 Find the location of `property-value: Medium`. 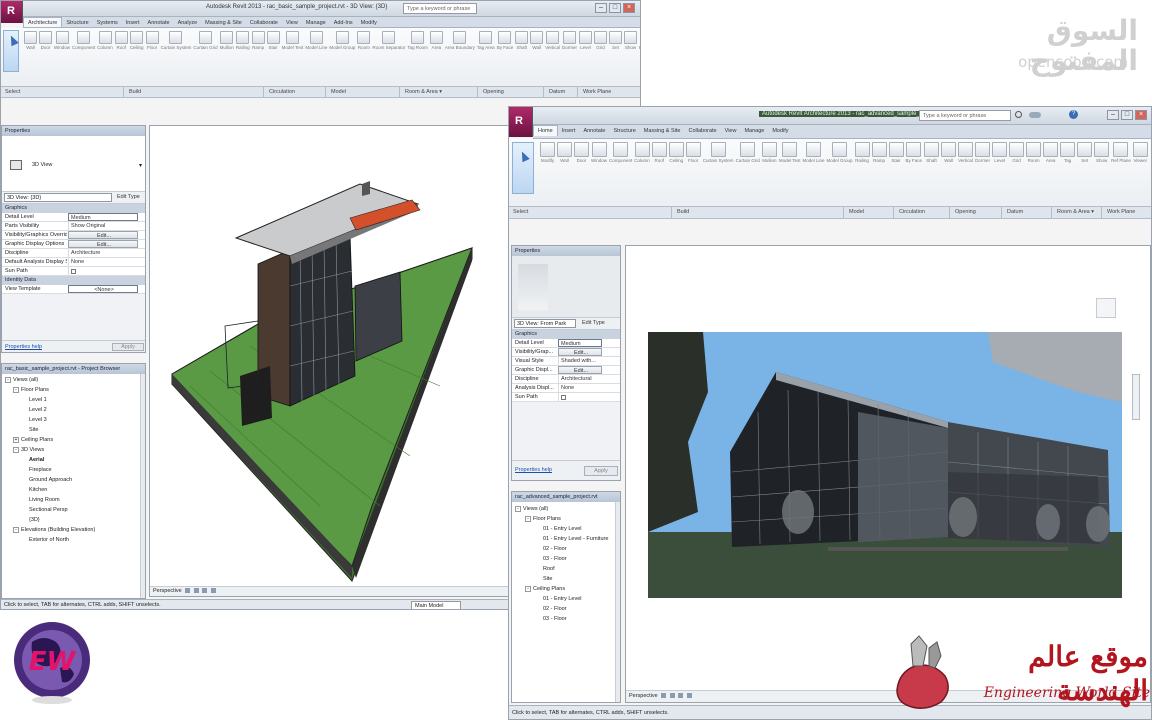

property-value: Medium is located at coordinates (103, 217).